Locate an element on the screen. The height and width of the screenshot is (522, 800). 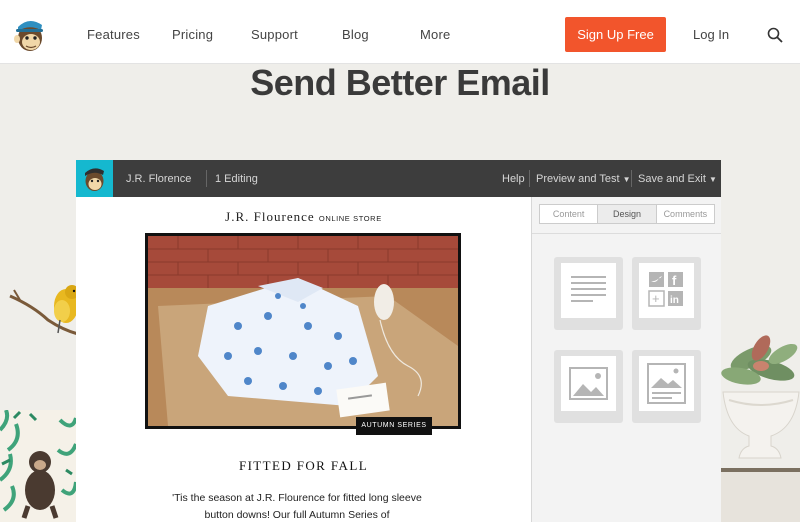
image-card-block-tile is located at coordinates (666, 386).